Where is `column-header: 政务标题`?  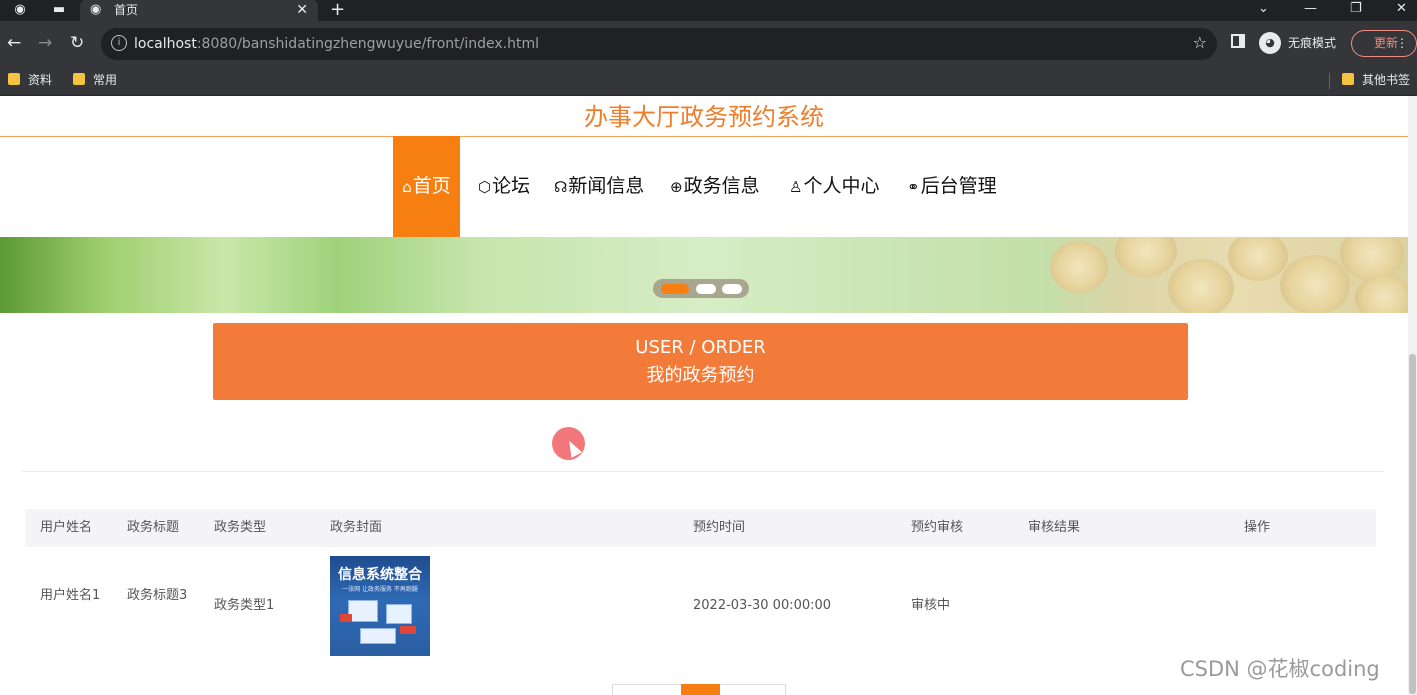 column-header: 政务标题 is located at coordinates (153, 527).